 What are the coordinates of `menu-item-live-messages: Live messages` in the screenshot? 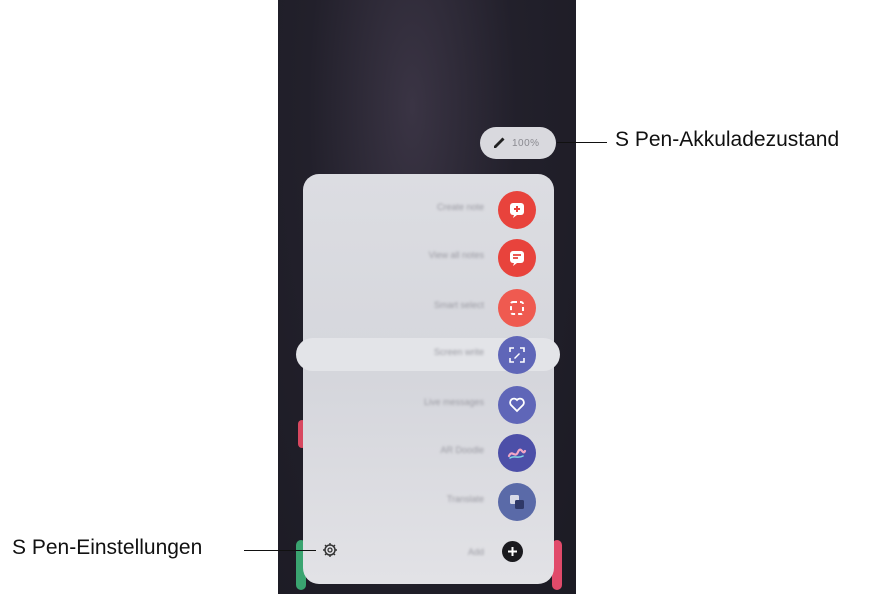 It's located at (428, 405).